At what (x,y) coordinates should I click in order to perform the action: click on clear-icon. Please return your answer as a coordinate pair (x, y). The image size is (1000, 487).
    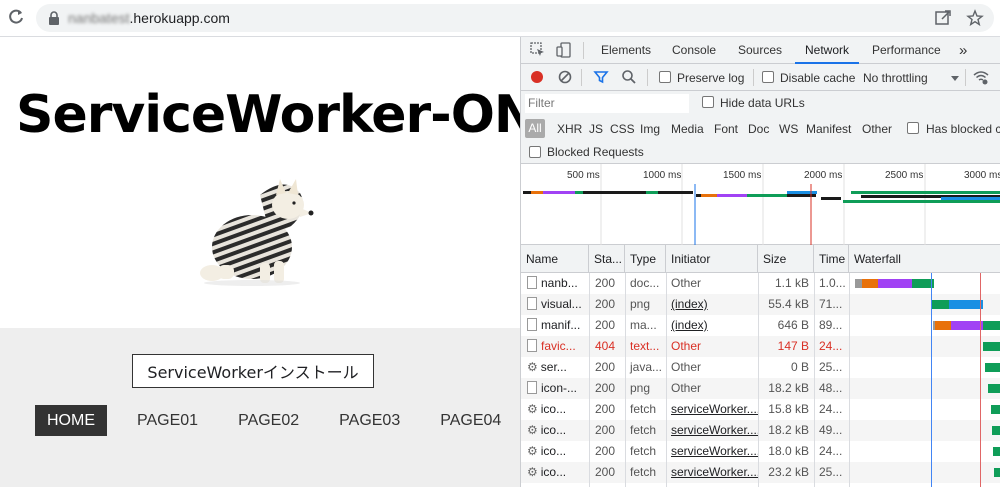
    Looking at the image, I should click on (565, 77).